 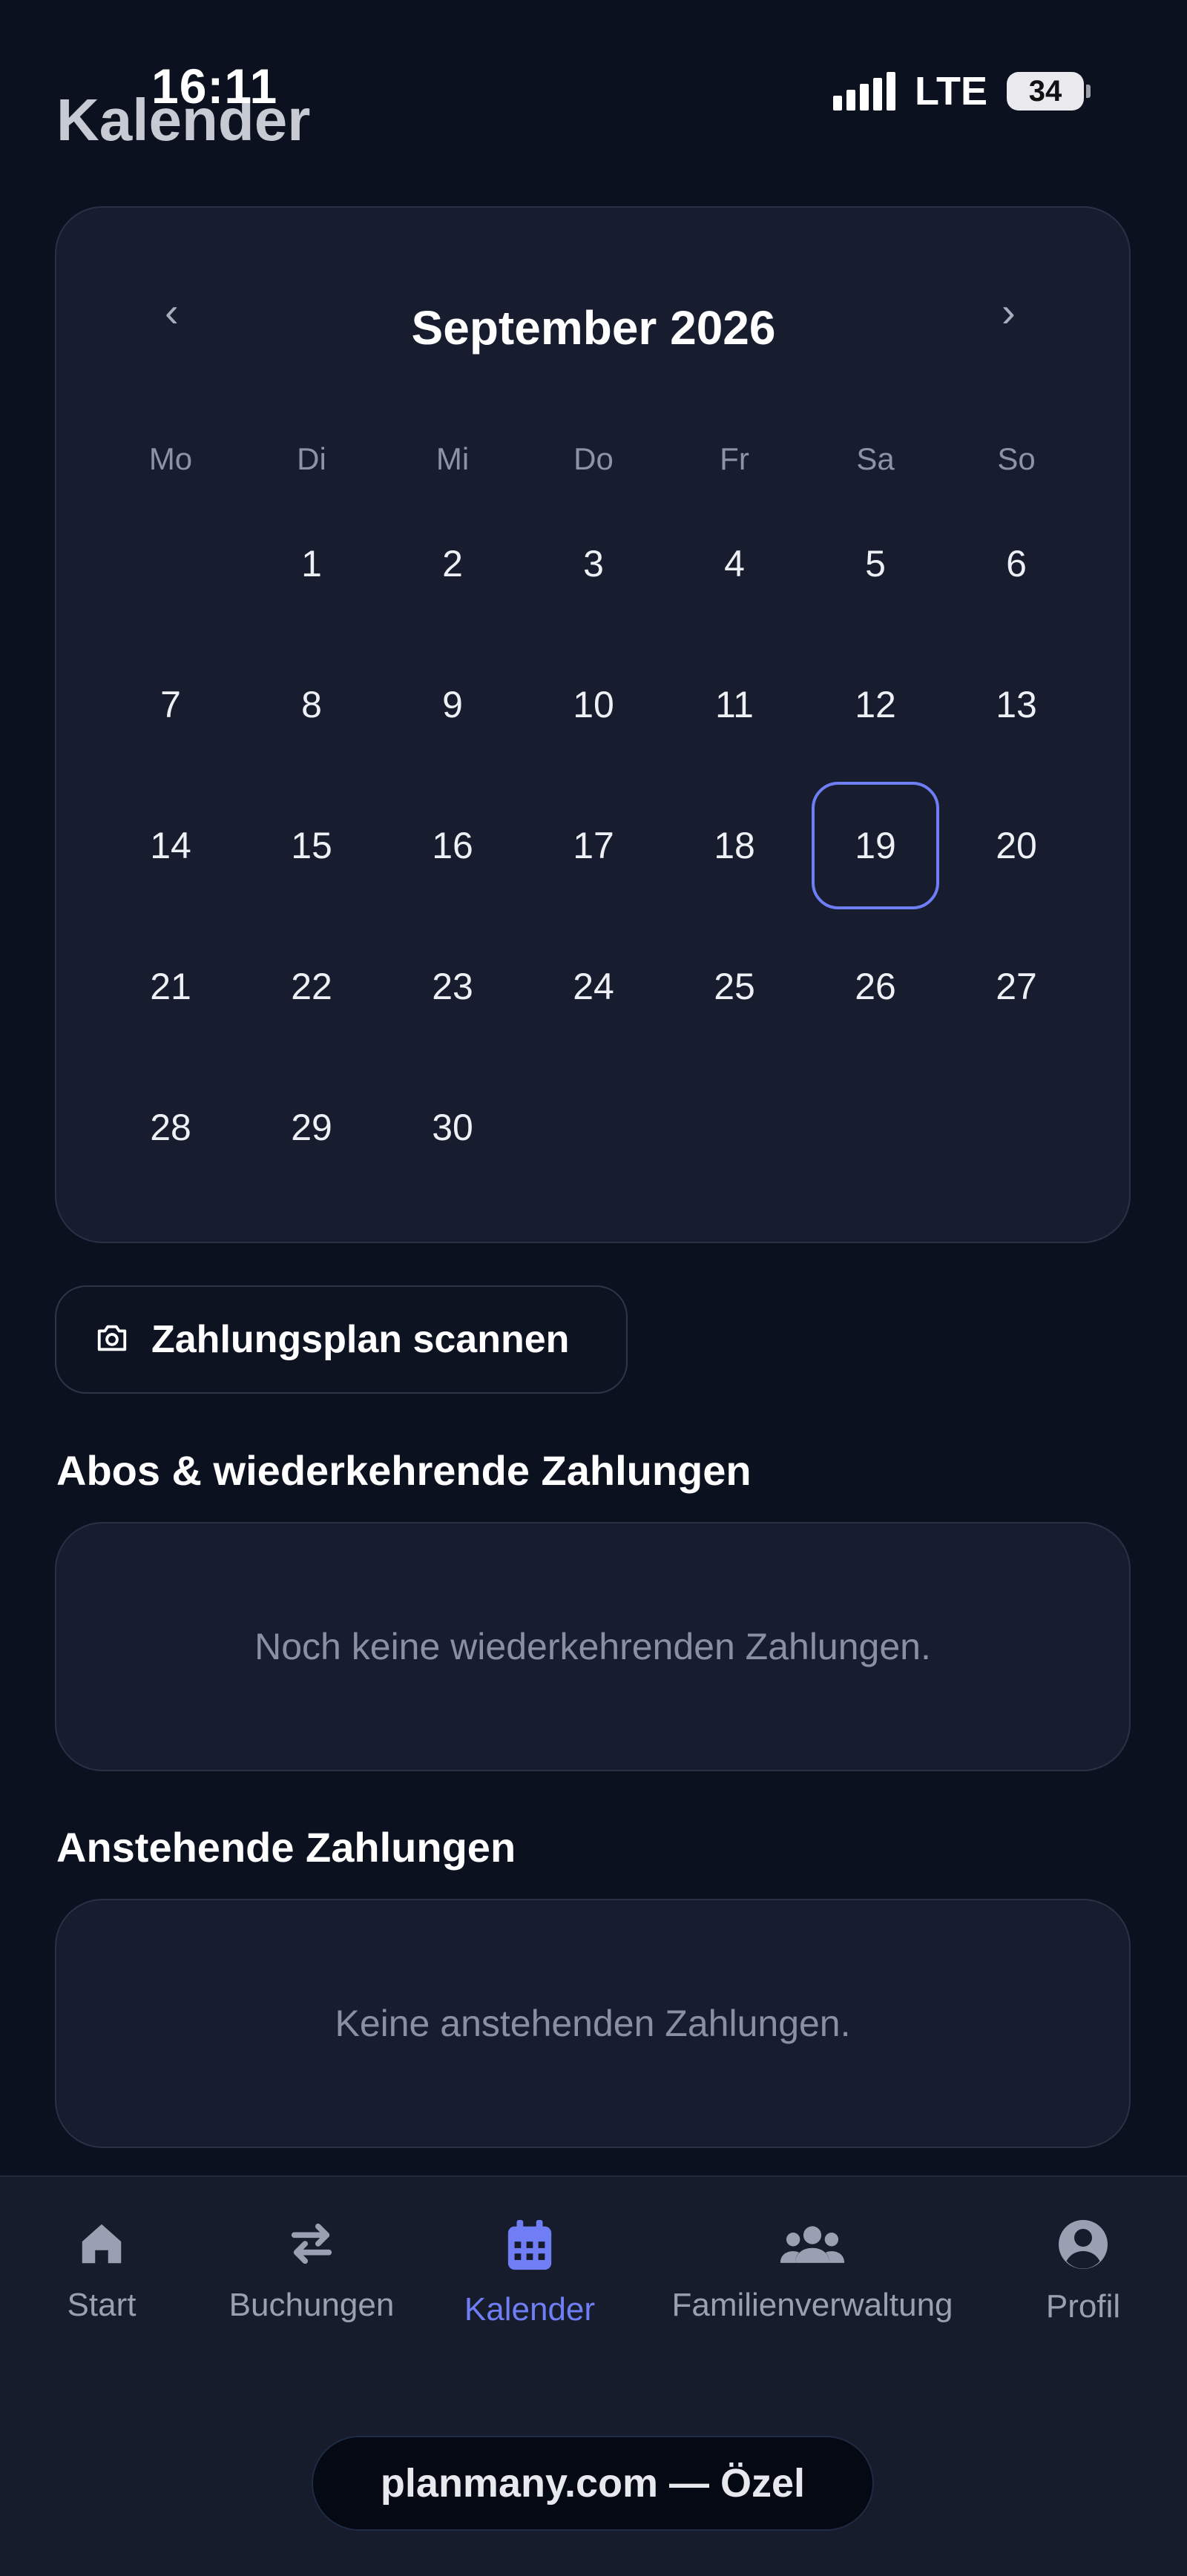 I want to click on home-icon, so click(x=102, y=2246).